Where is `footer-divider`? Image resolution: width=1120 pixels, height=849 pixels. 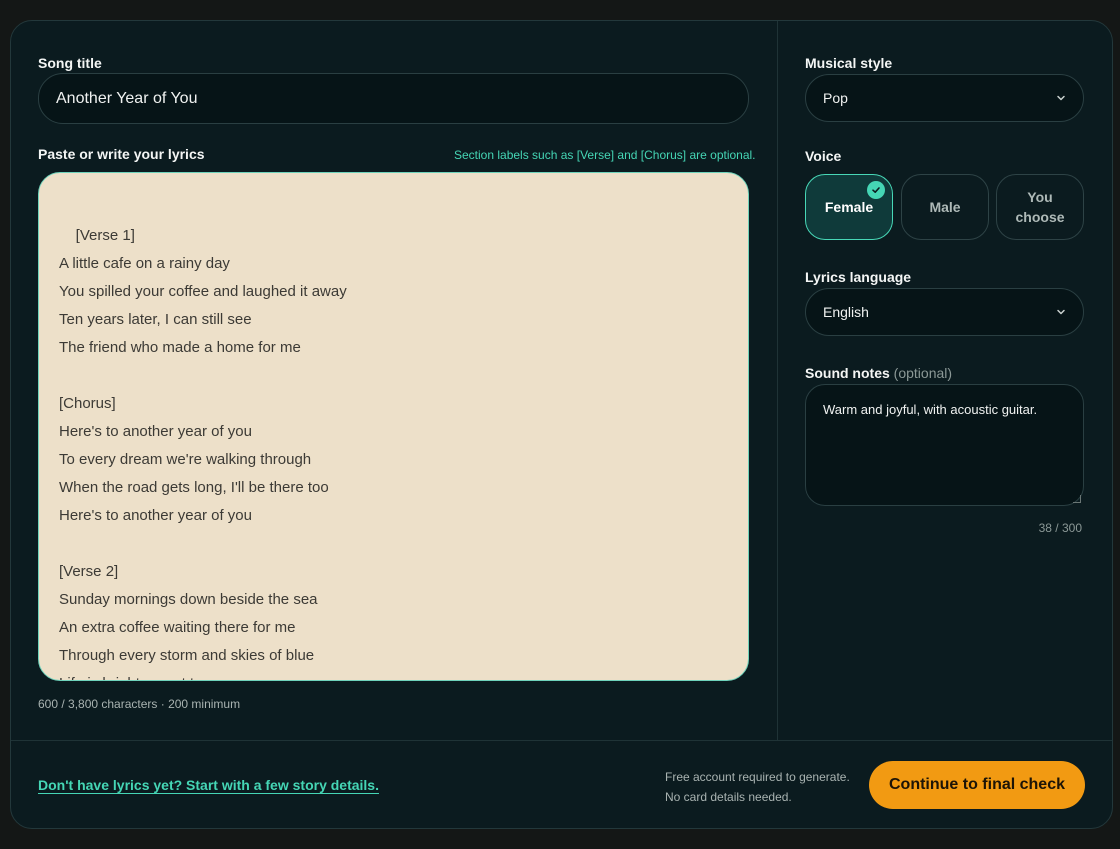 footer-divider is located at coordinates (561, 740).